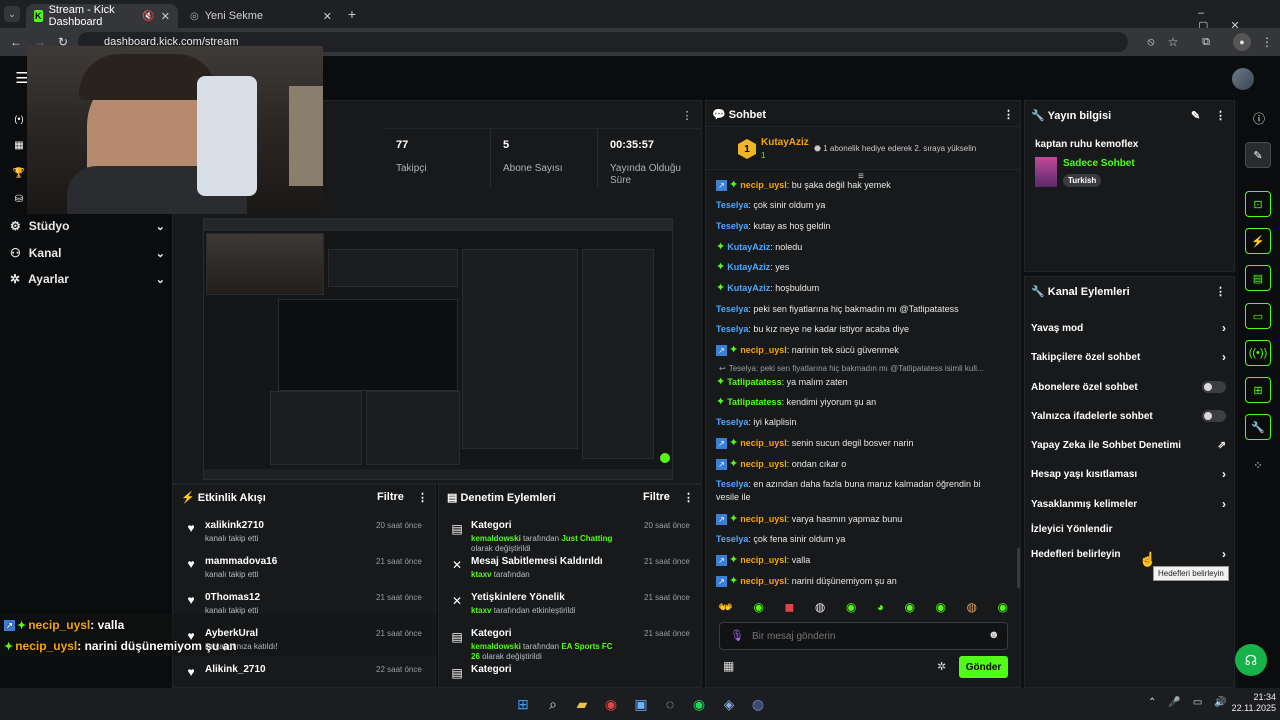 The height and width of the screenshot is (720, 1280). What do you see at coordinates (1206, 42) in the screenshot?
I see `extensions-icon: ⧉` at bounding box center [1206, 42].